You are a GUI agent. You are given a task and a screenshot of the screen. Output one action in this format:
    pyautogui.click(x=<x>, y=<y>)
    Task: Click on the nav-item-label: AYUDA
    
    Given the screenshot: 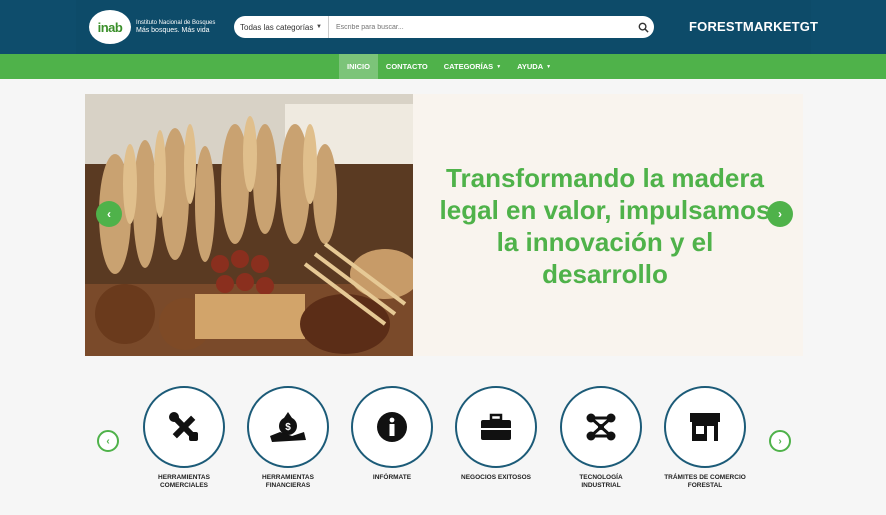 What is the action you would take?
    pyautogui.click(x=530, y=66)
    